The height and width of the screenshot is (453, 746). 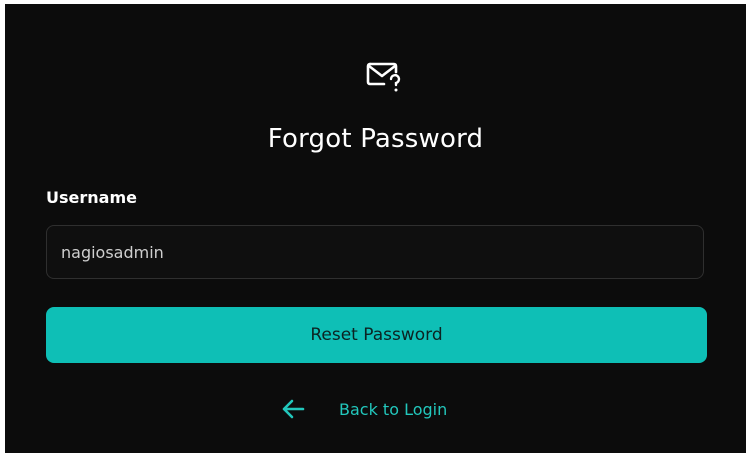 What do you see at coordinates (293, 409) in the screenshot?
I see `arrow-left-icon` at bounding box center [293, 409].